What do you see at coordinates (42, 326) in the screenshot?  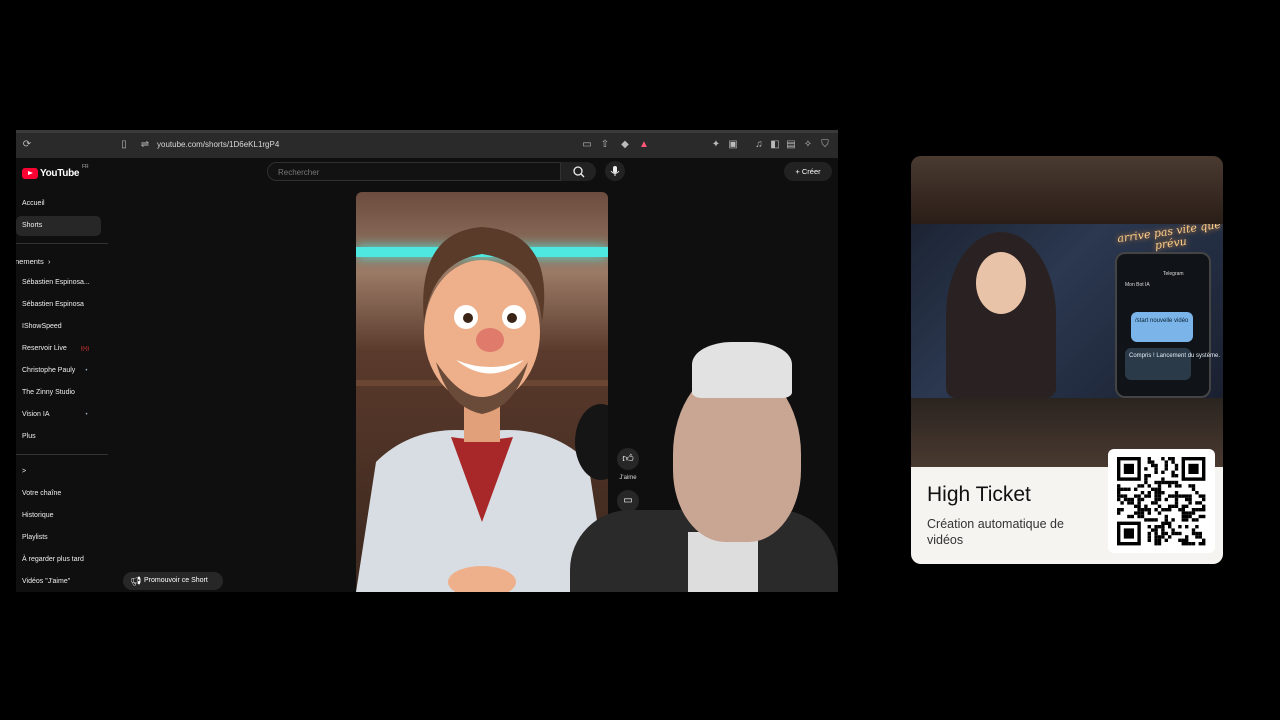 I see `subscription-item: IShowSpeed` at bounding box center [42, 326].